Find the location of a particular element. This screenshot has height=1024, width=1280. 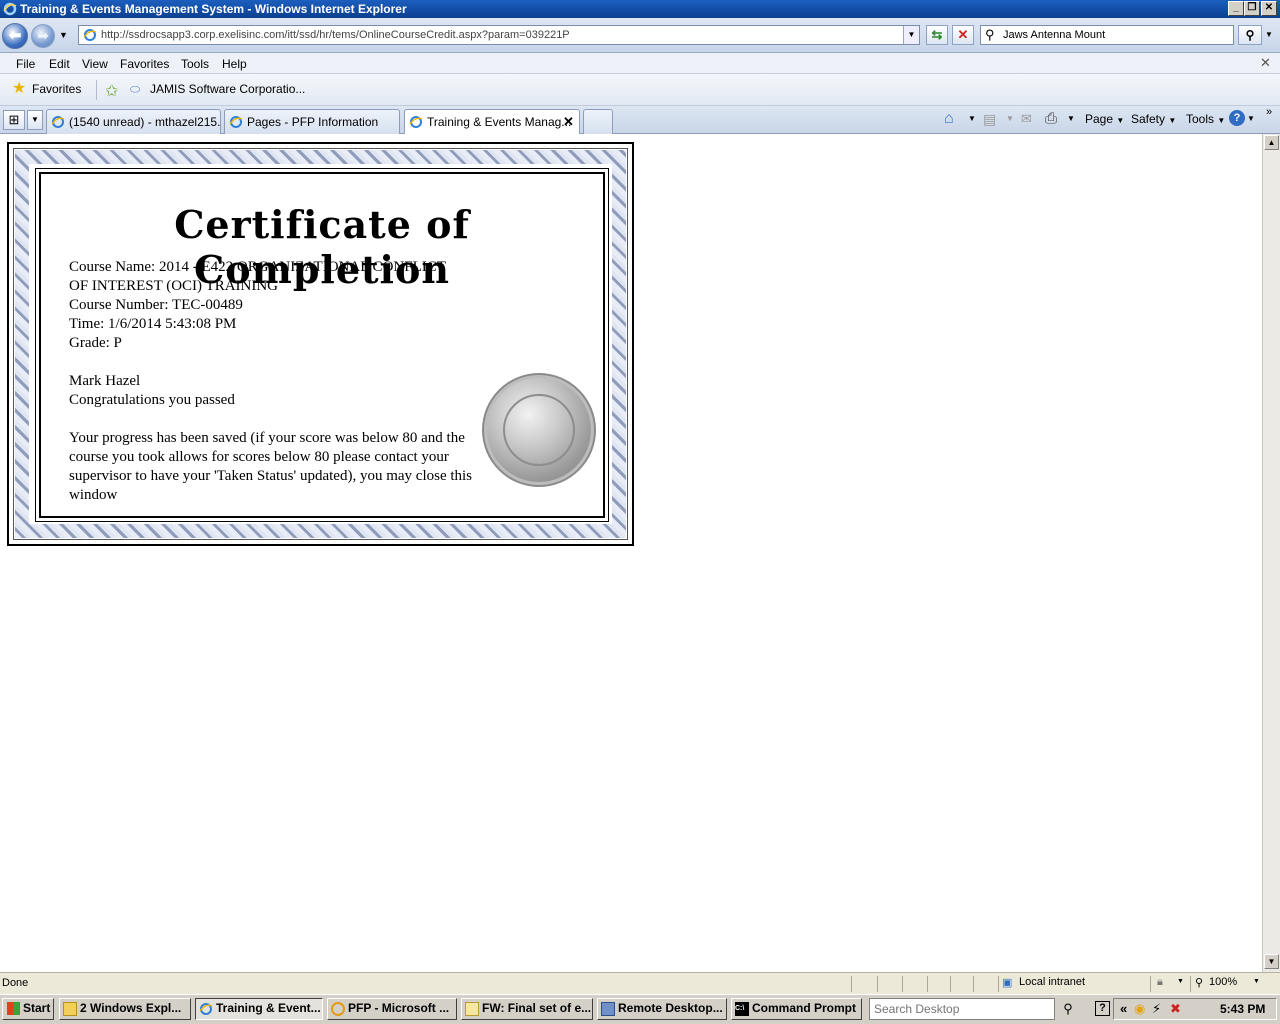

menu-file: File is located at coordinates (25, 64).